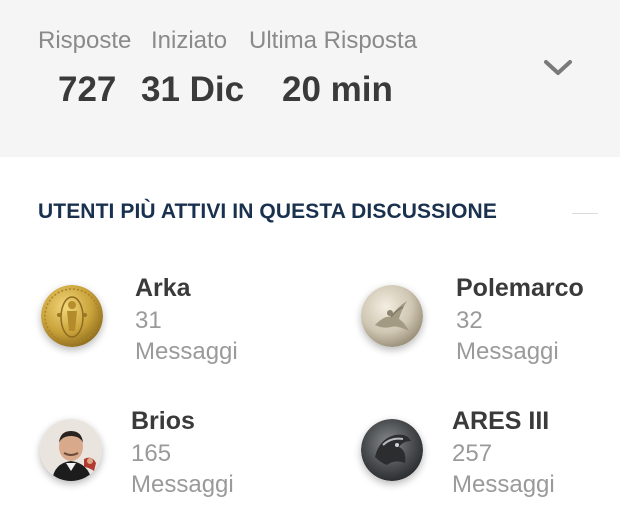 Image resolution: width=620 pixels, height=525 pixels. I want to click on active-user-card: Arka 31 Messaggi, so click(171, 329).